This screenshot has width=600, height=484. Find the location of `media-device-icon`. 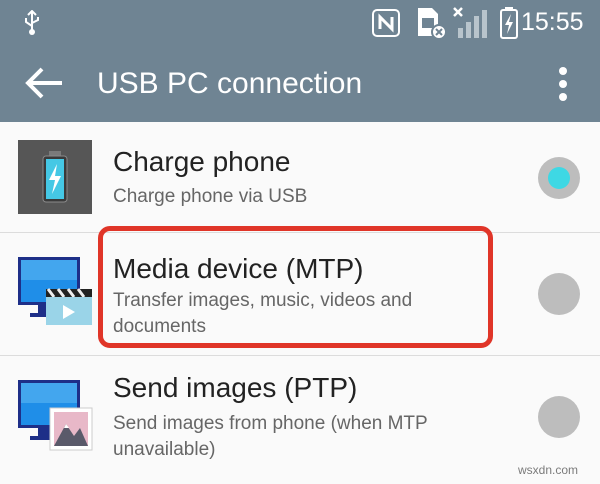

media-device-icon is located at coordinates (58, 296).